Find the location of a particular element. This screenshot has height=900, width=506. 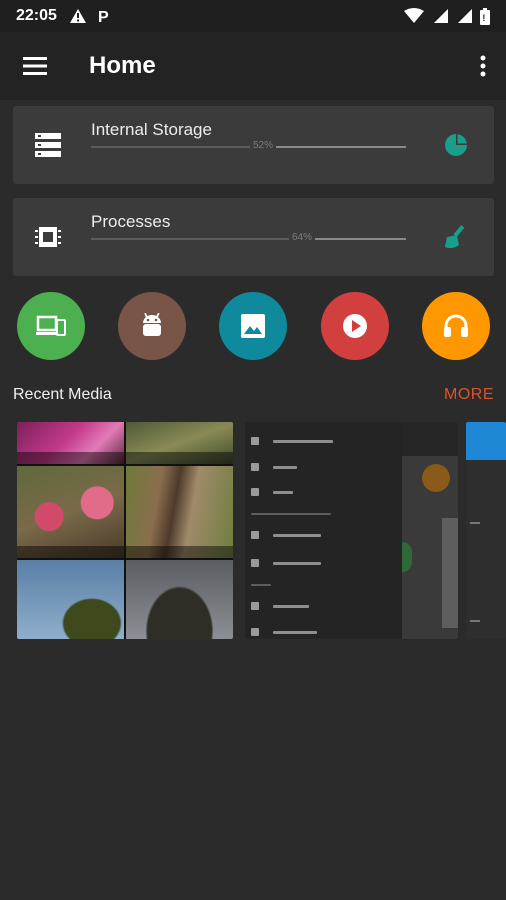

internal-storage-card: Internal Storage 52% is located at coordinates (253, 145).